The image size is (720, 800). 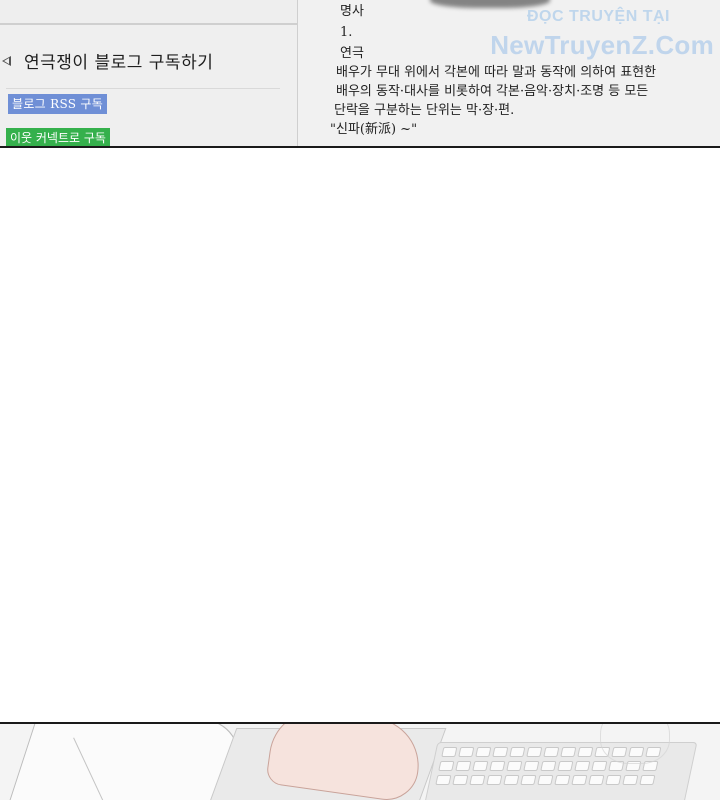 I want to click on dict-example: "신파(新派) ~", so click(x=374, y=129).